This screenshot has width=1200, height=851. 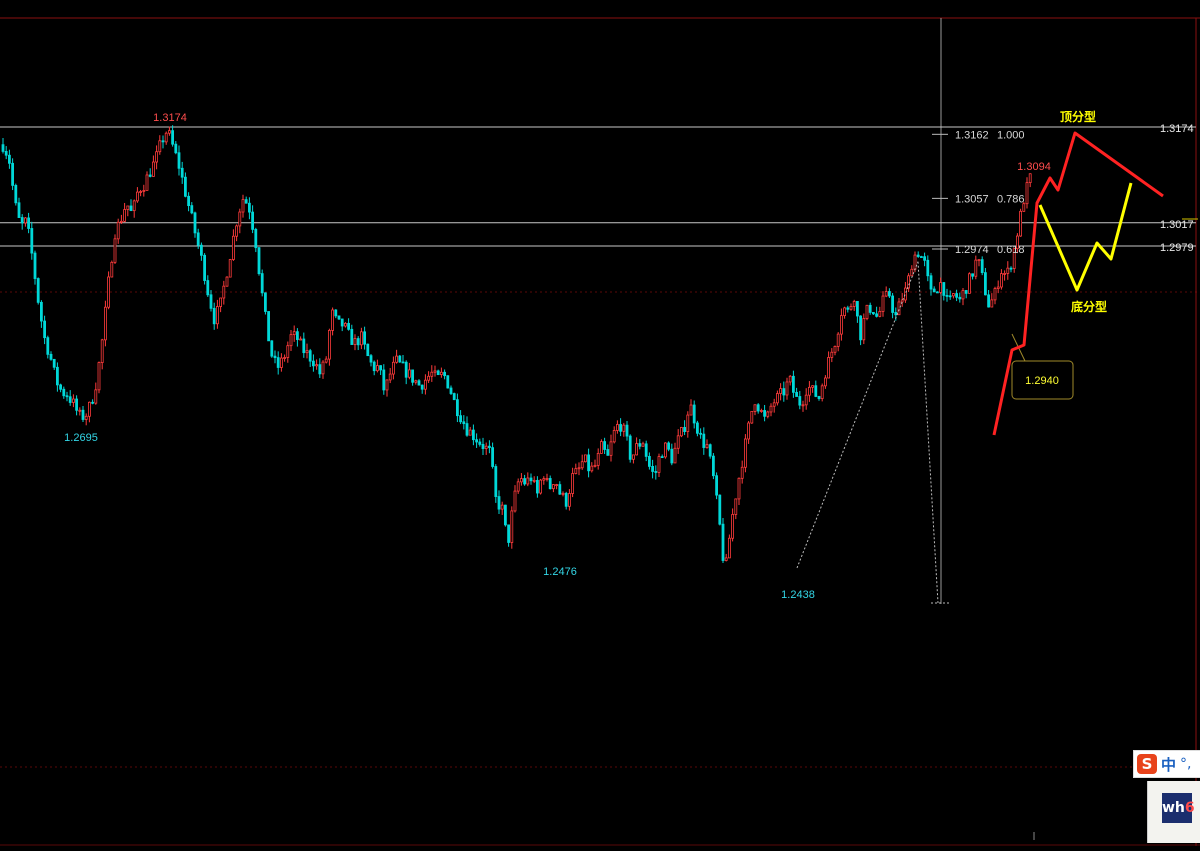 I want to click on dotted-trendline, so click(x=928, y=432).